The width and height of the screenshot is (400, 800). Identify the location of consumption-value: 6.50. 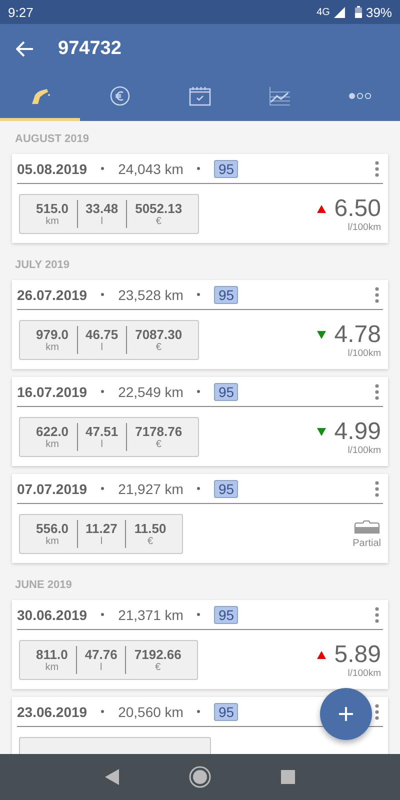
(357, 209).